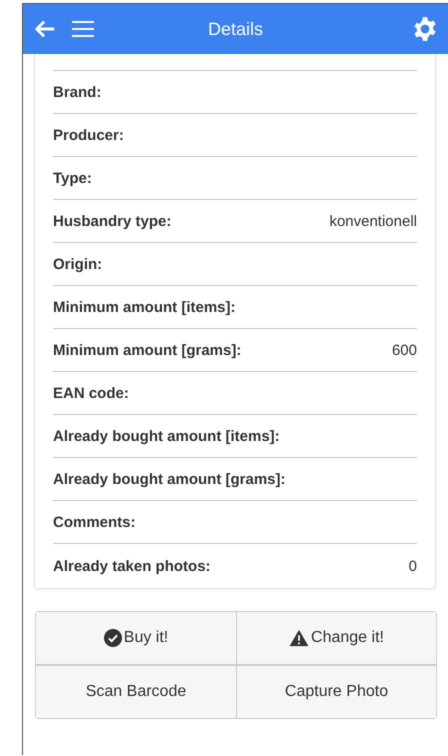 The width and height of the screenshot is (448, 756). What do you see at coordinates (77, 92) in the screenshot?
I see `field-label: Brand:` at bounding box center [77, 92].